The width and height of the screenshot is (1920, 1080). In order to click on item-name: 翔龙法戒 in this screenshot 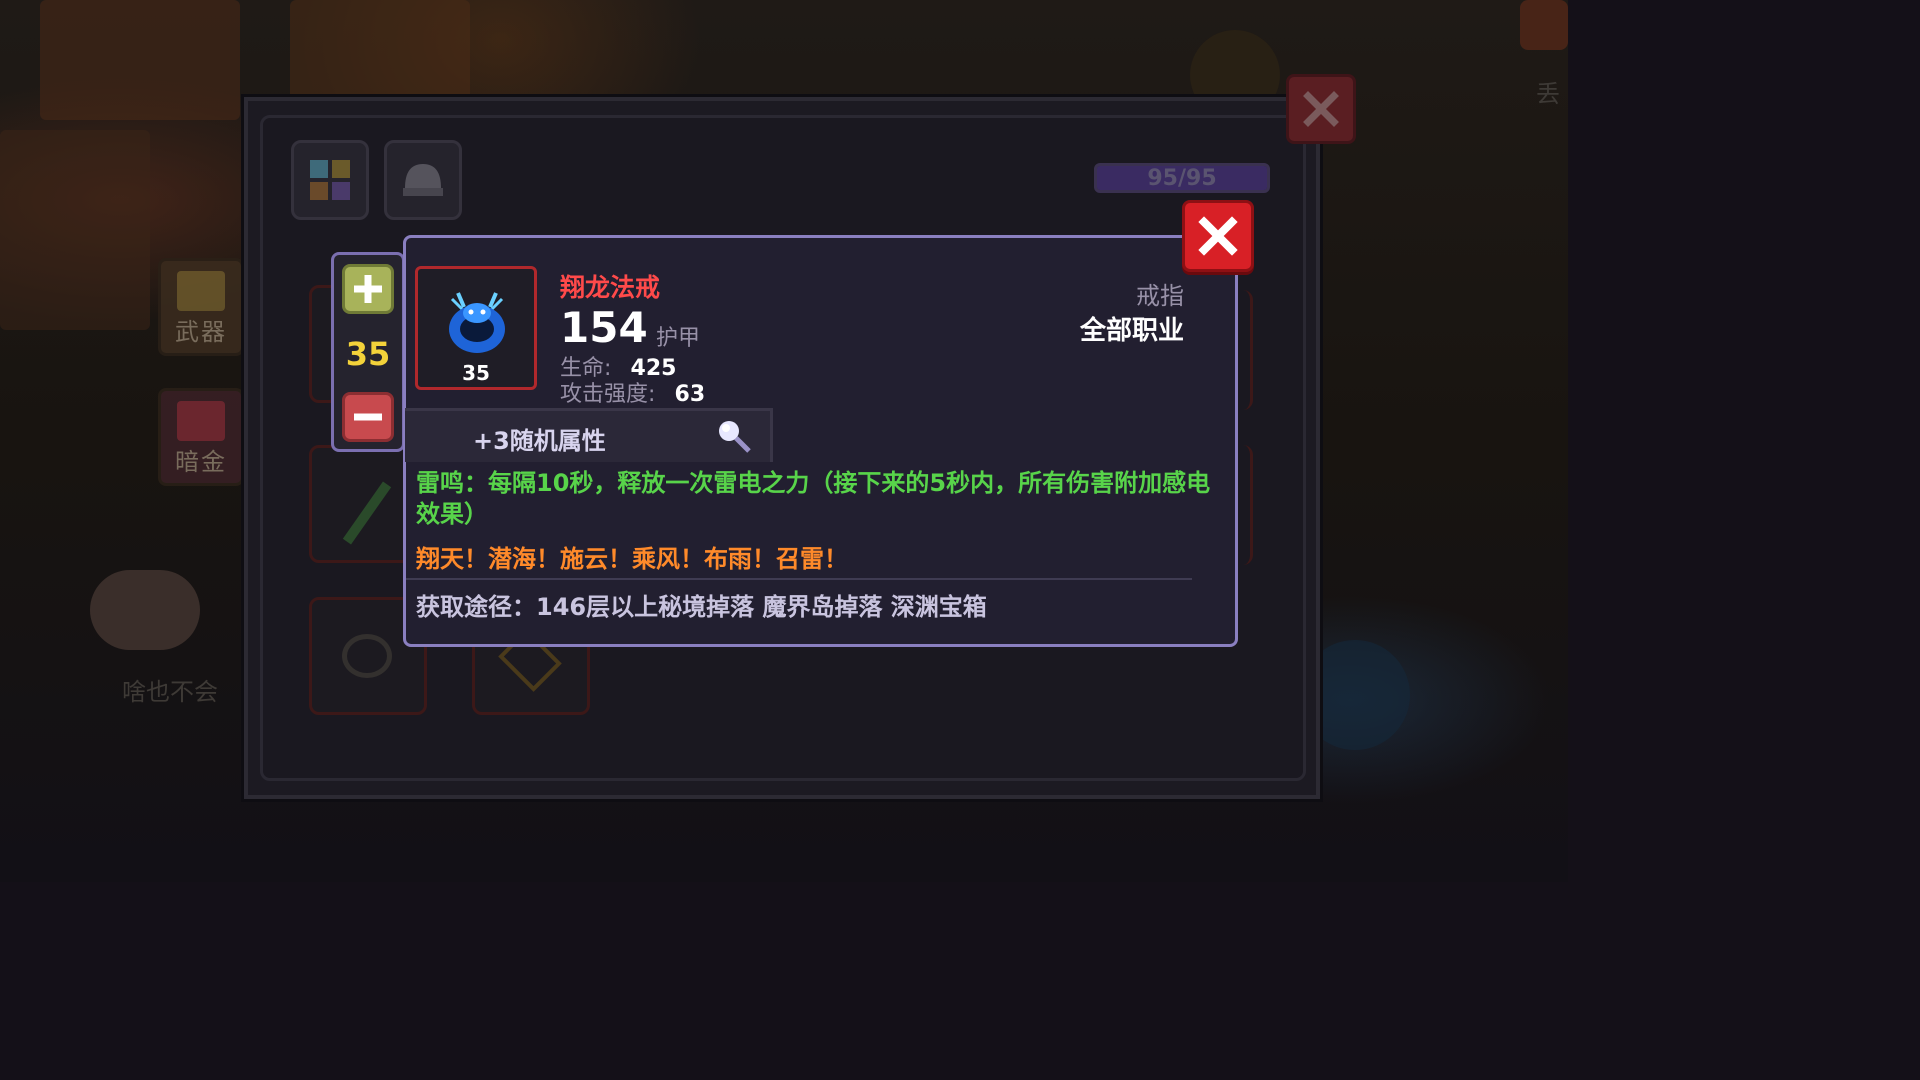, I will do `click(610, 287)`.